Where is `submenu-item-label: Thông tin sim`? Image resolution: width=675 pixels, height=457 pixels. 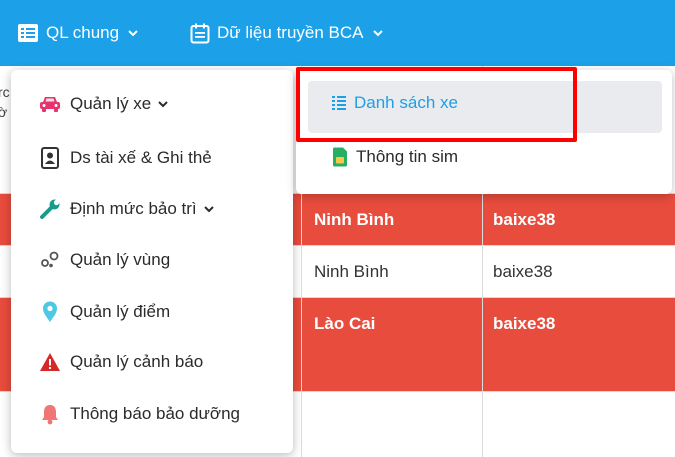
submenu-item-label: Thông tin sim is located at coordinates (407, 156).